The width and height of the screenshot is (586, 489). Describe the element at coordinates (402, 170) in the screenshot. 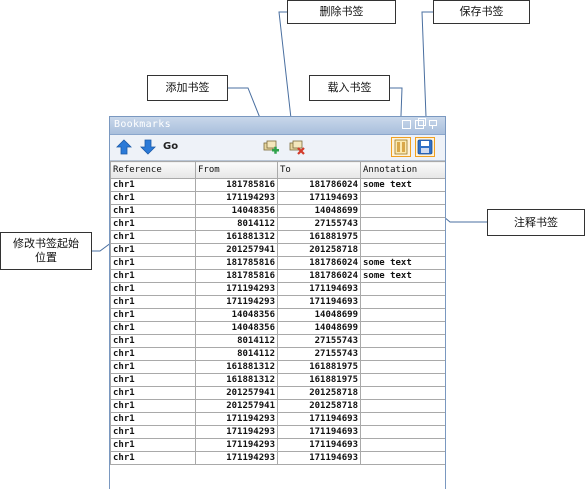

I see `column-header-annotation: Annotation` at that location.